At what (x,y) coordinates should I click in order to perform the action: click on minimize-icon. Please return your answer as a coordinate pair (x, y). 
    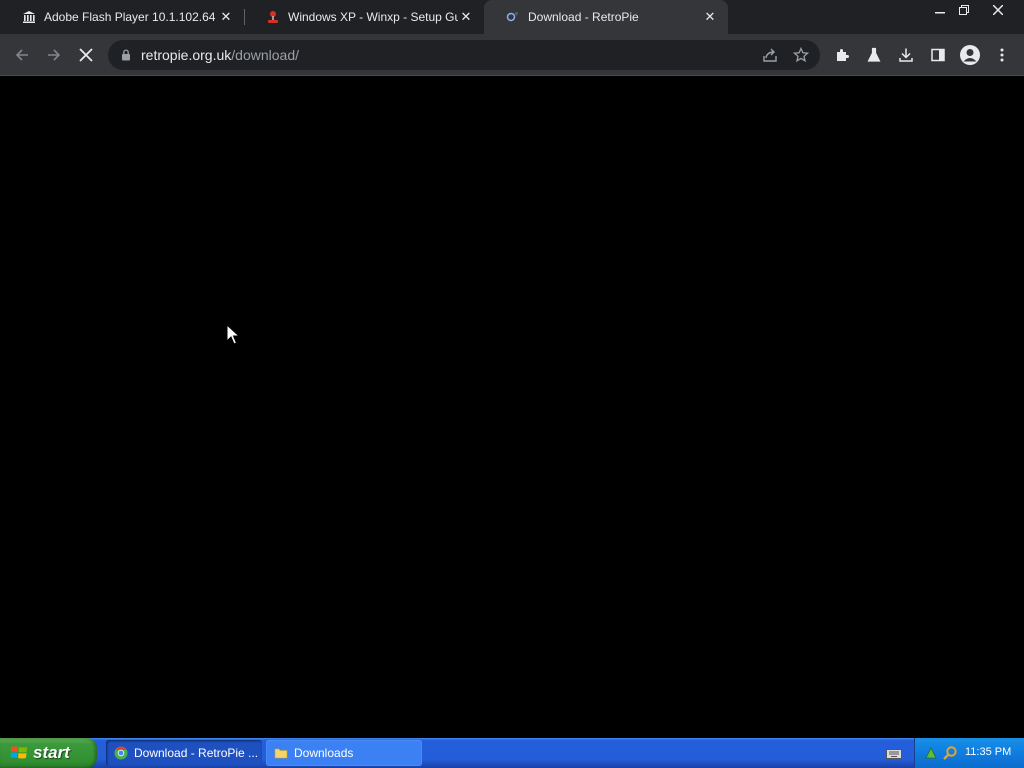
    Looking at the image, I should click on (940, 13).